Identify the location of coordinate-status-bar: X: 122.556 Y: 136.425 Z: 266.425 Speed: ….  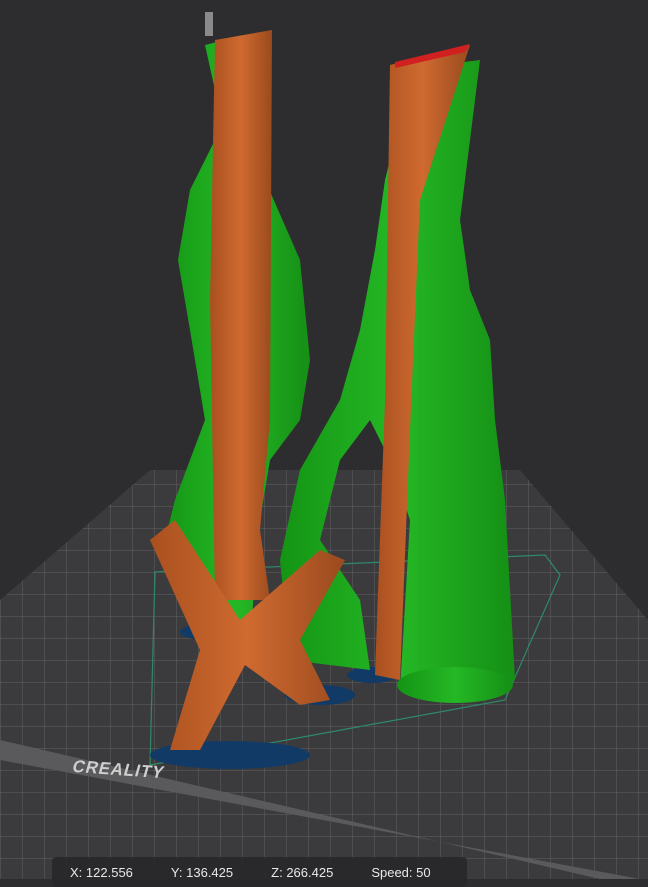
(259, 872).